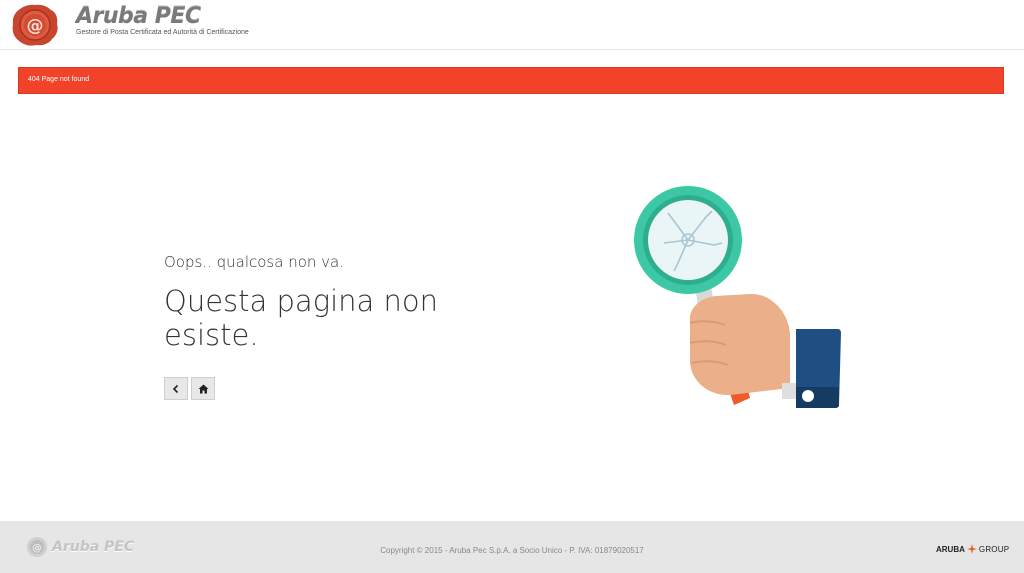 Image resolution: width=1024 pixels, height=573 pixels. I want to click on star-icon, so click(971, 549).